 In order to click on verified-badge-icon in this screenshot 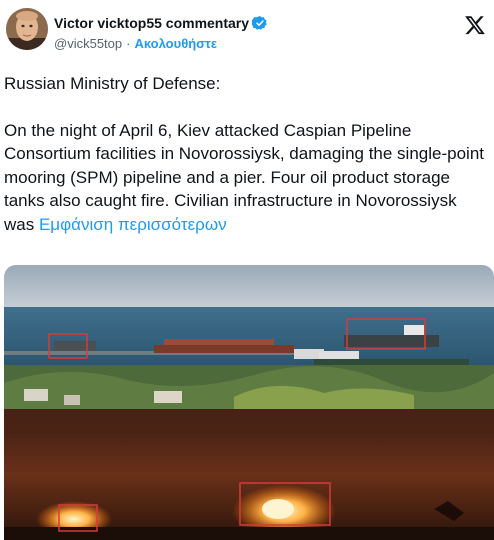, I will do `click(259, 23)`.